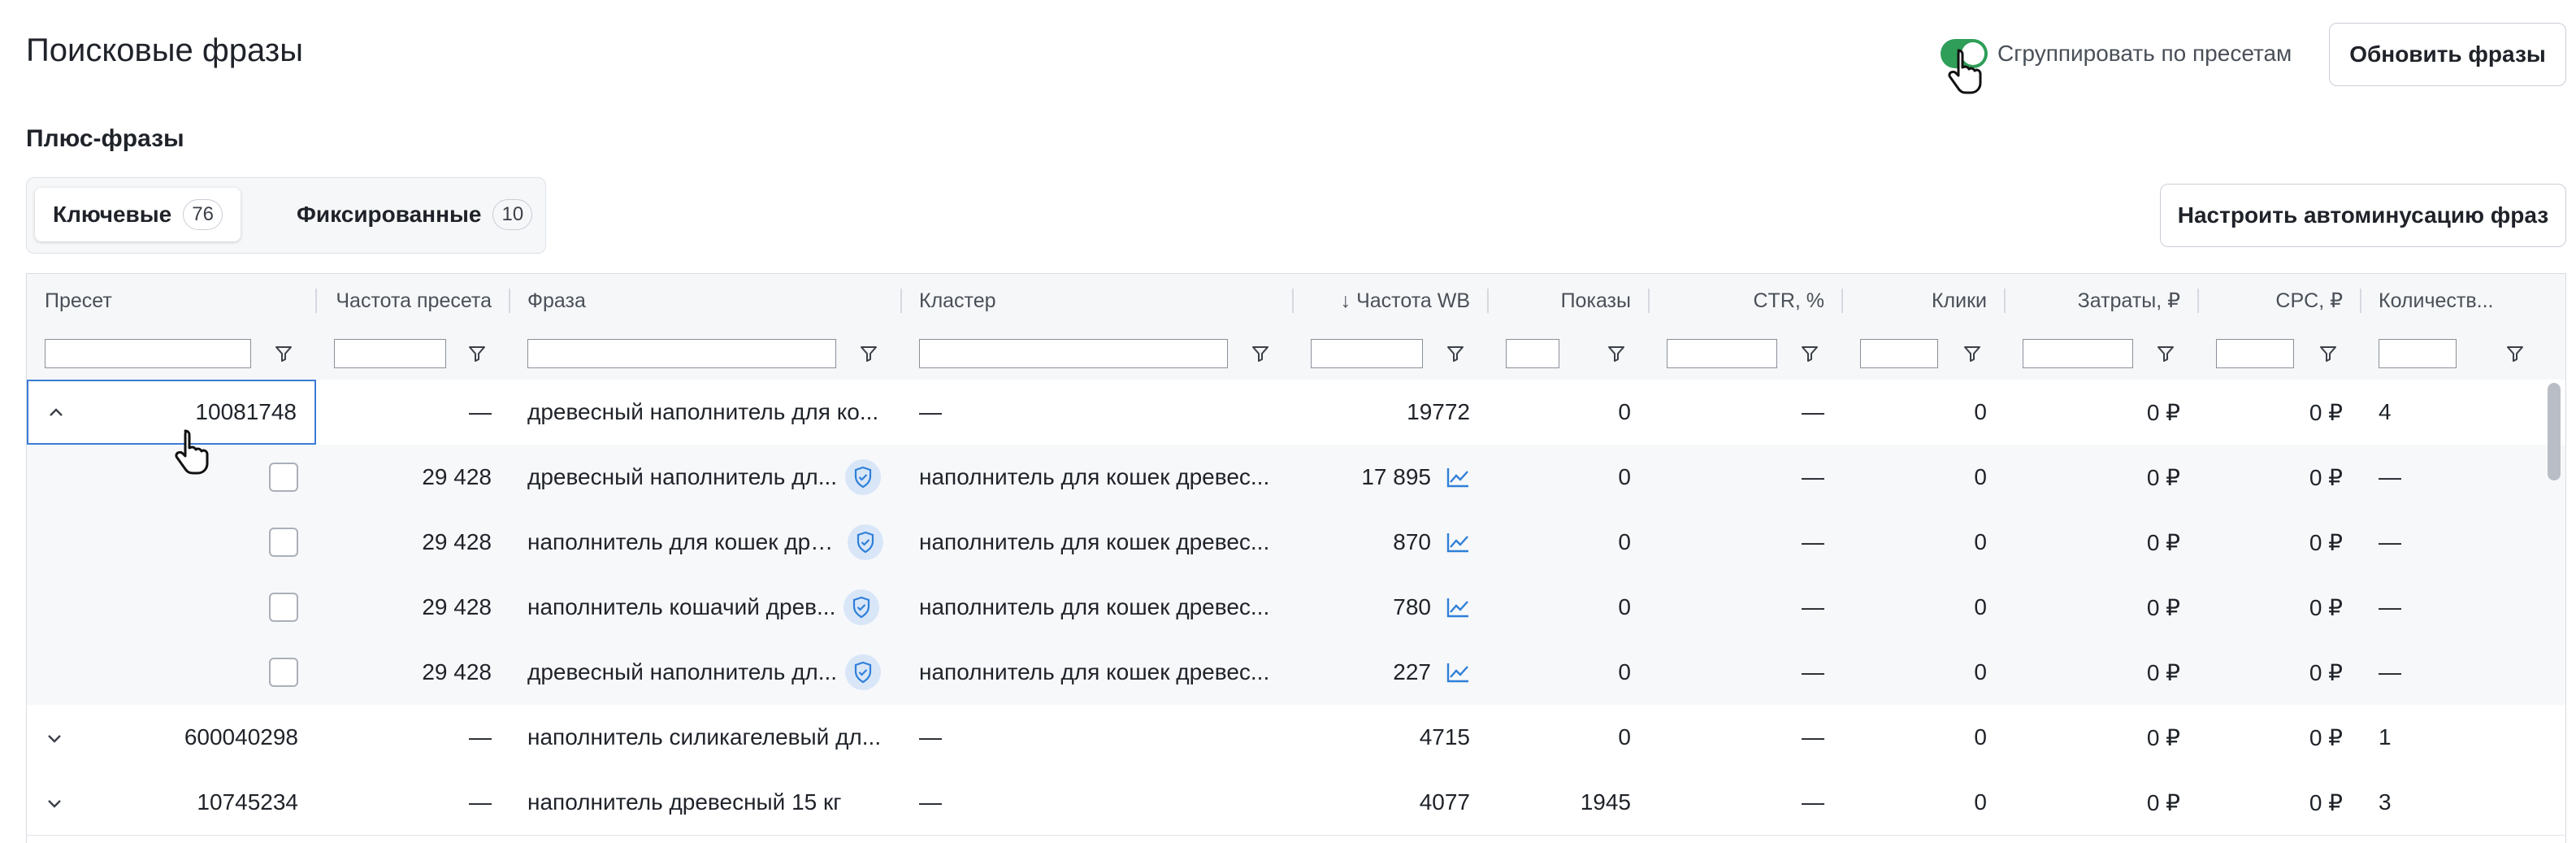 The image size is (2576, 843). What do you see at coordinates (1745, 301) in the screenshot?
I see `column-header-ctr: CTR, %` at bounding box center [1745, 301].